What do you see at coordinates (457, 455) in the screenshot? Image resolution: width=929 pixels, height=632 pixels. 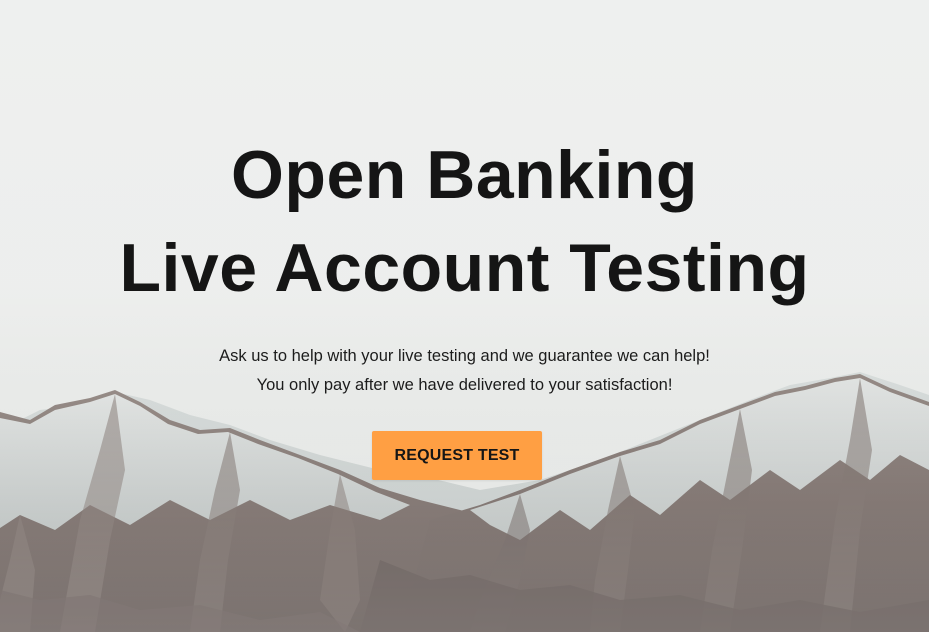 I see `request-test-button: REQUEST TEST` at bounding box center [457, 455].